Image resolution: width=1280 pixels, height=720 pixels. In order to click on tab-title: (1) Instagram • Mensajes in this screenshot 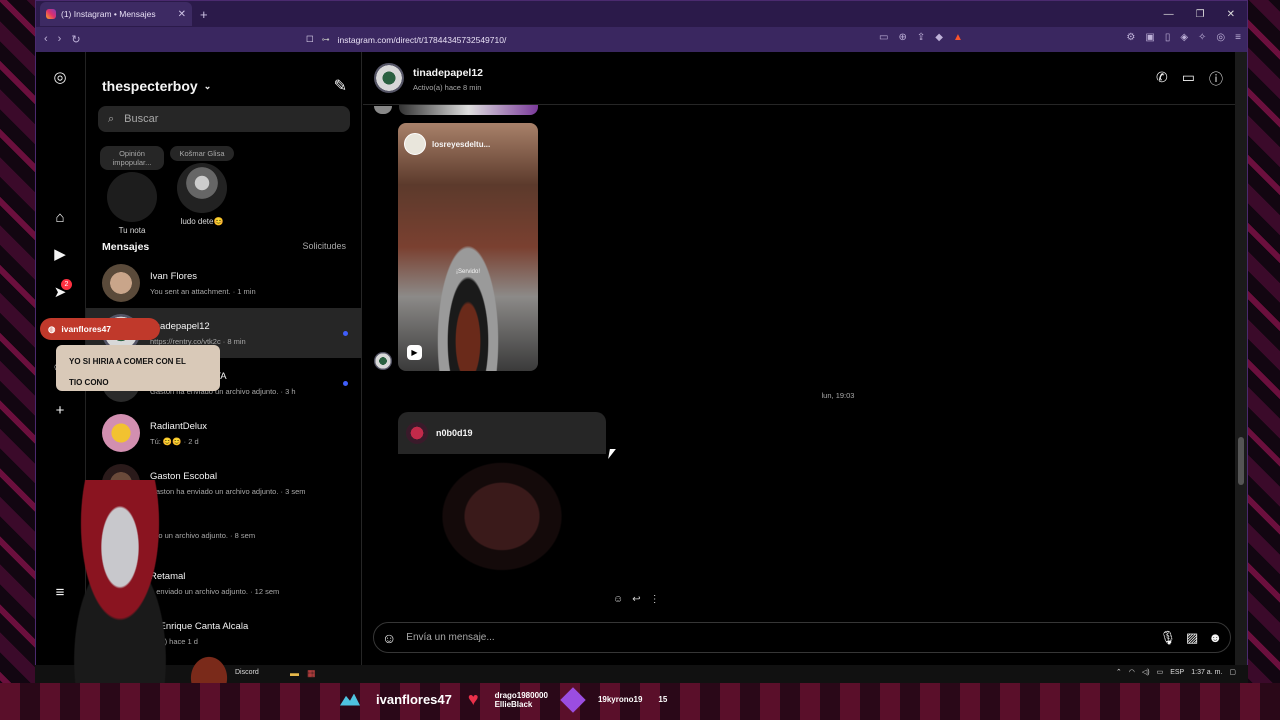, I will do `click(108, 14)`.